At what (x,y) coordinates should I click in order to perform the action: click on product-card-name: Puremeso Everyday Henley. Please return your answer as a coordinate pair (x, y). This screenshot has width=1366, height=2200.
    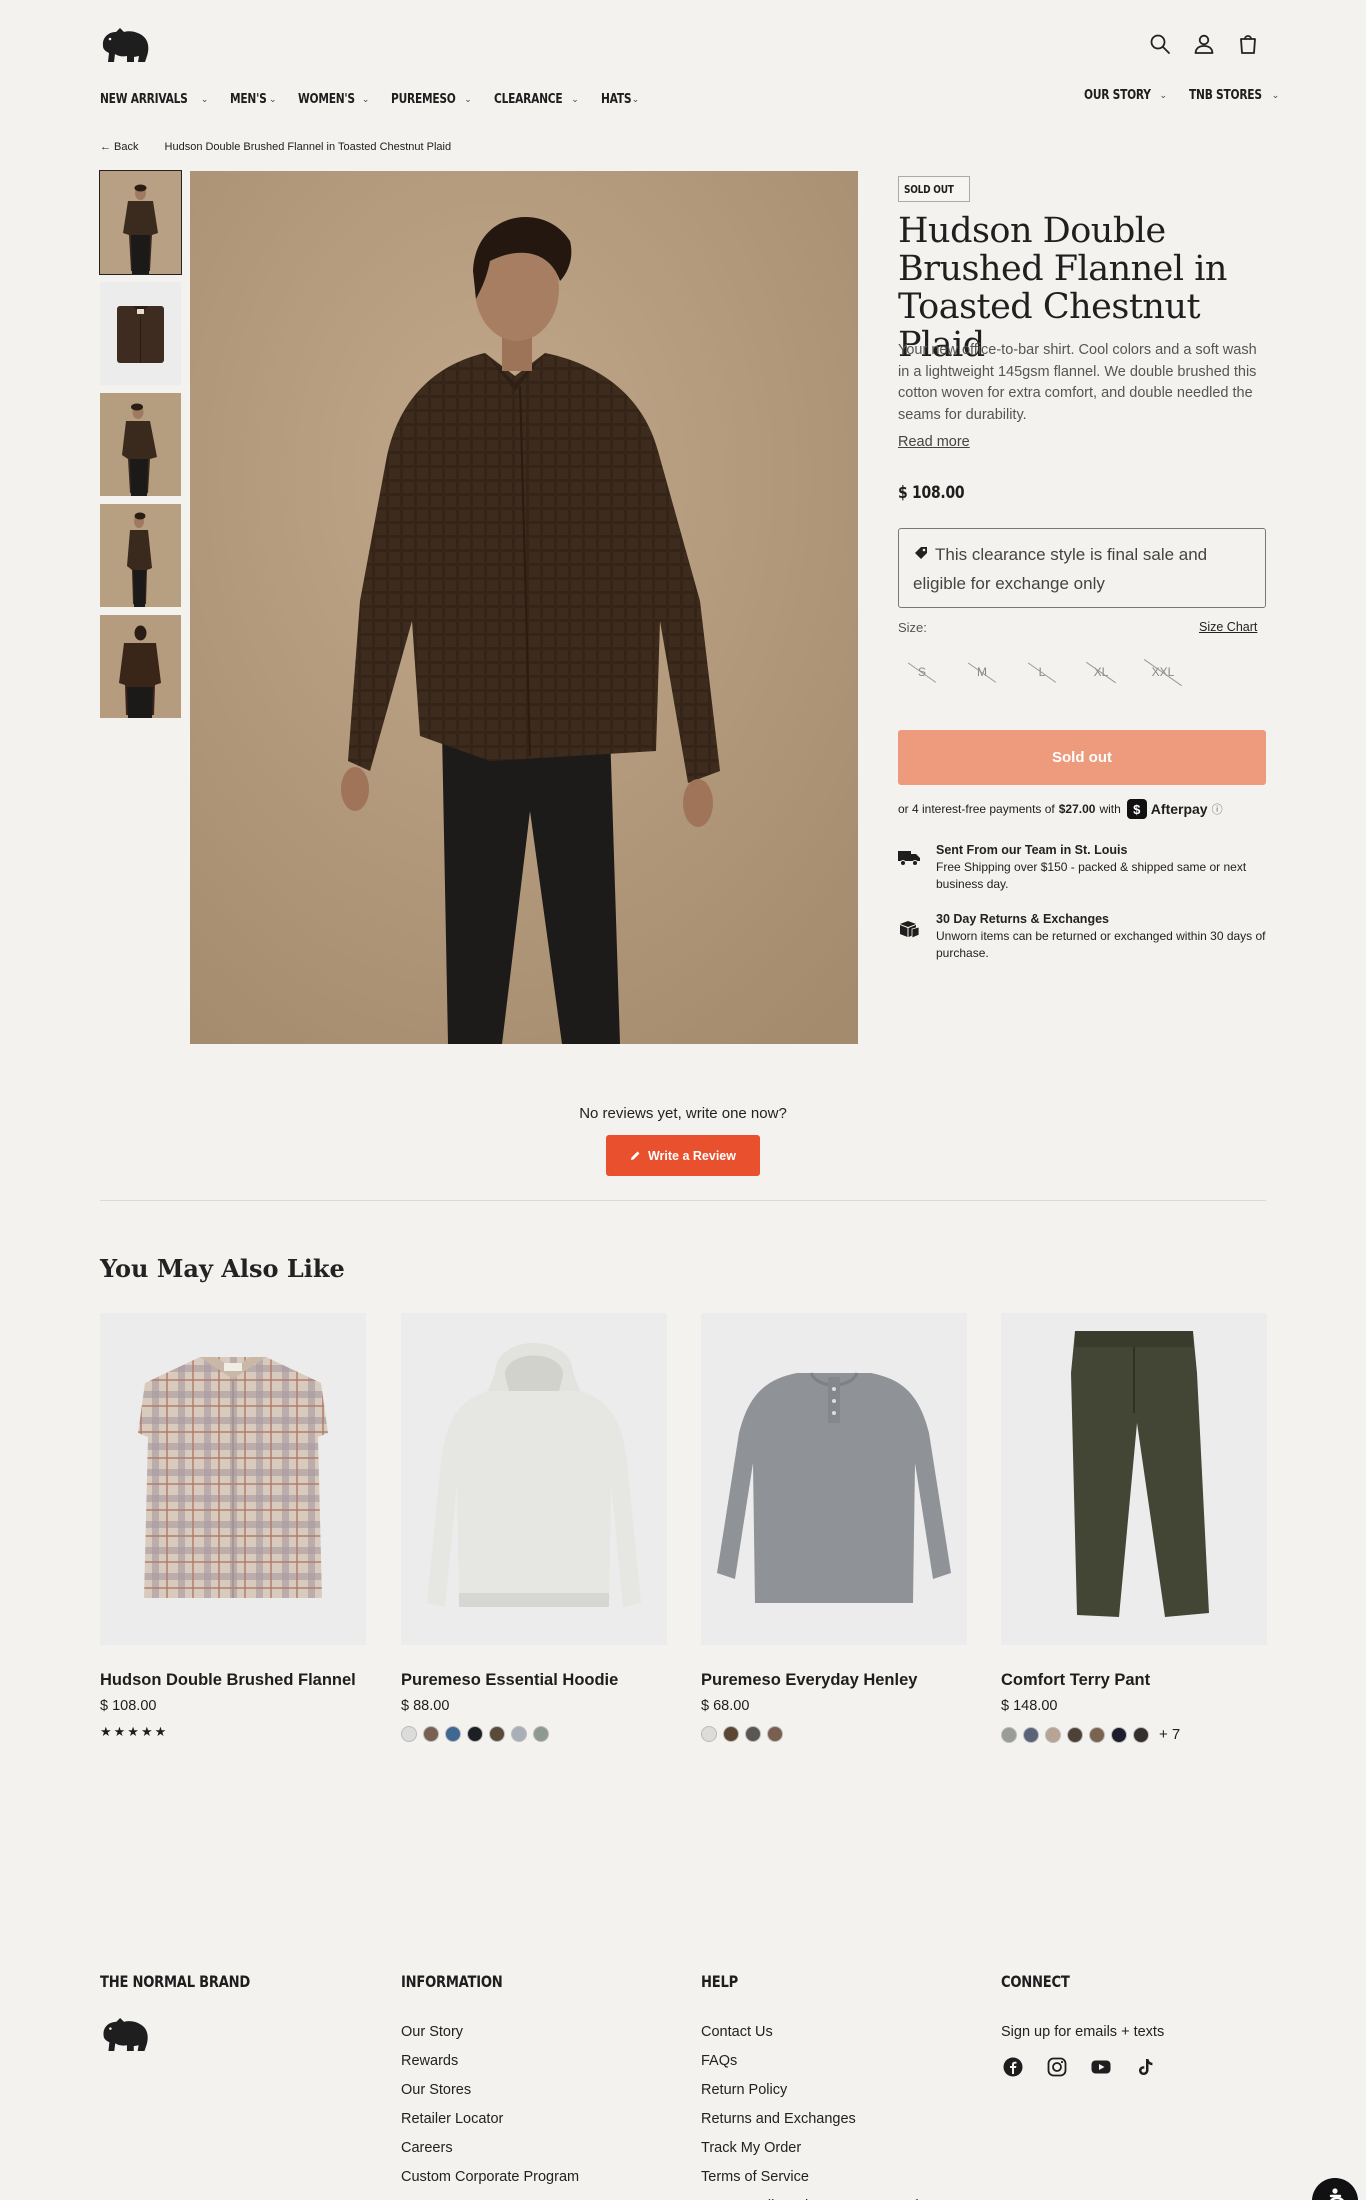
    Looking at the image, I should click on (834, 1680).